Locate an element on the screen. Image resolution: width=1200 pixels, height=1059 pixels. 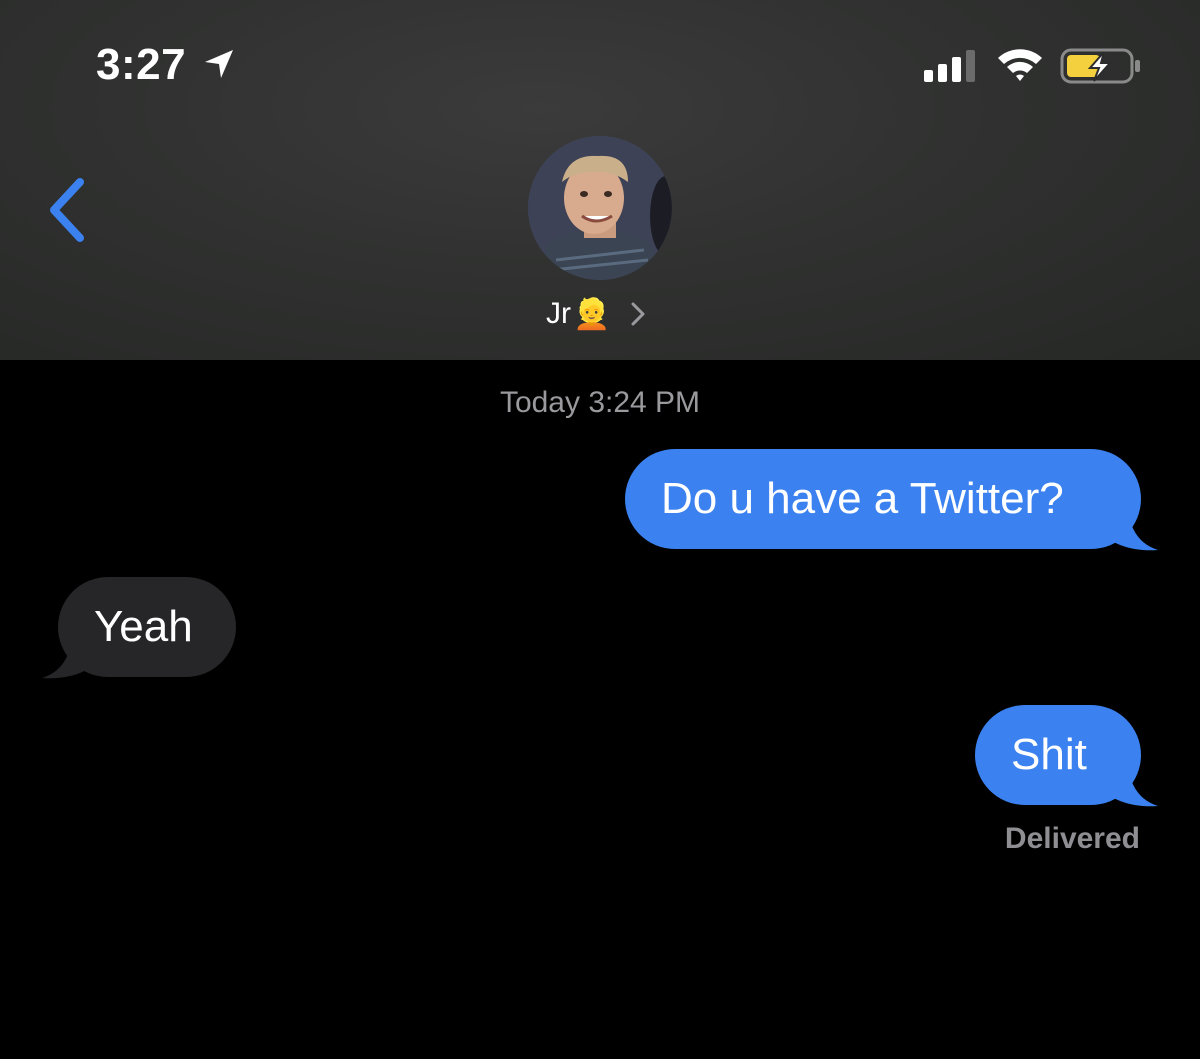
battery-charging-icon is located at coordinates (1100, 66).